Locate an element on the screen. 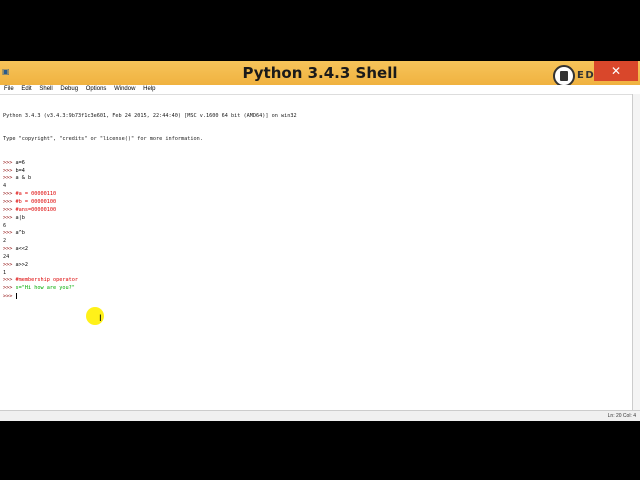 The height and width of the screenshot is (480, 640). cmd-text: a>>2 is located at coordinates (22, 264).